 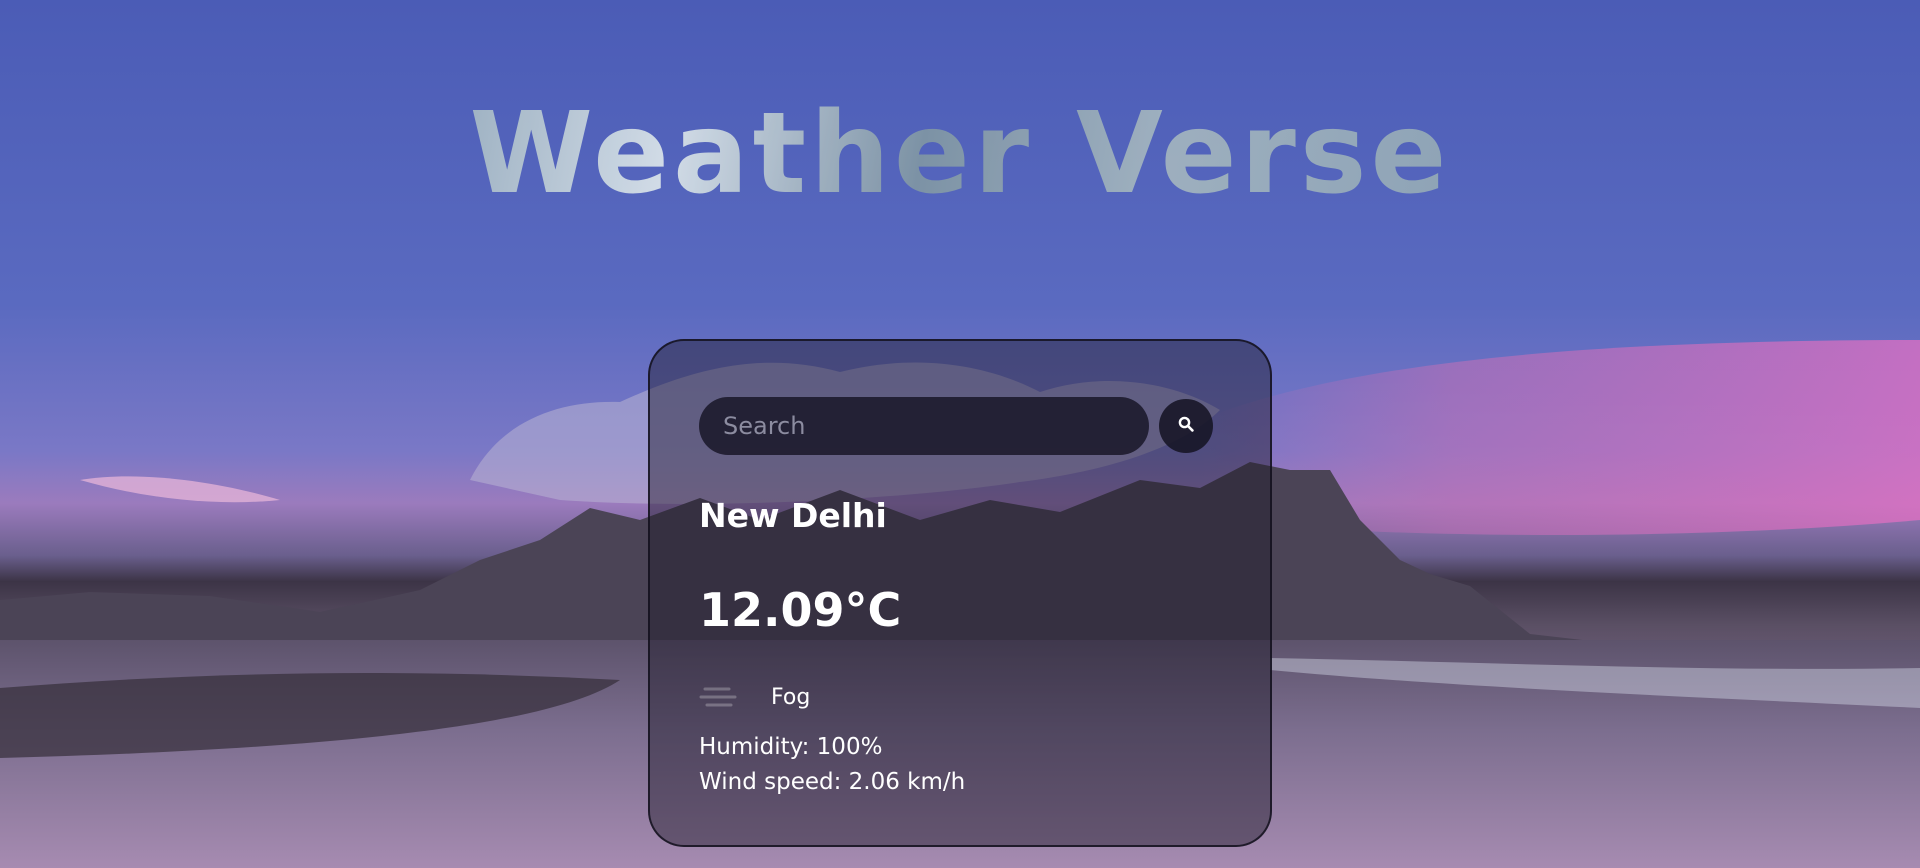 I want to click on search-button, so click(x=1186, y=426).